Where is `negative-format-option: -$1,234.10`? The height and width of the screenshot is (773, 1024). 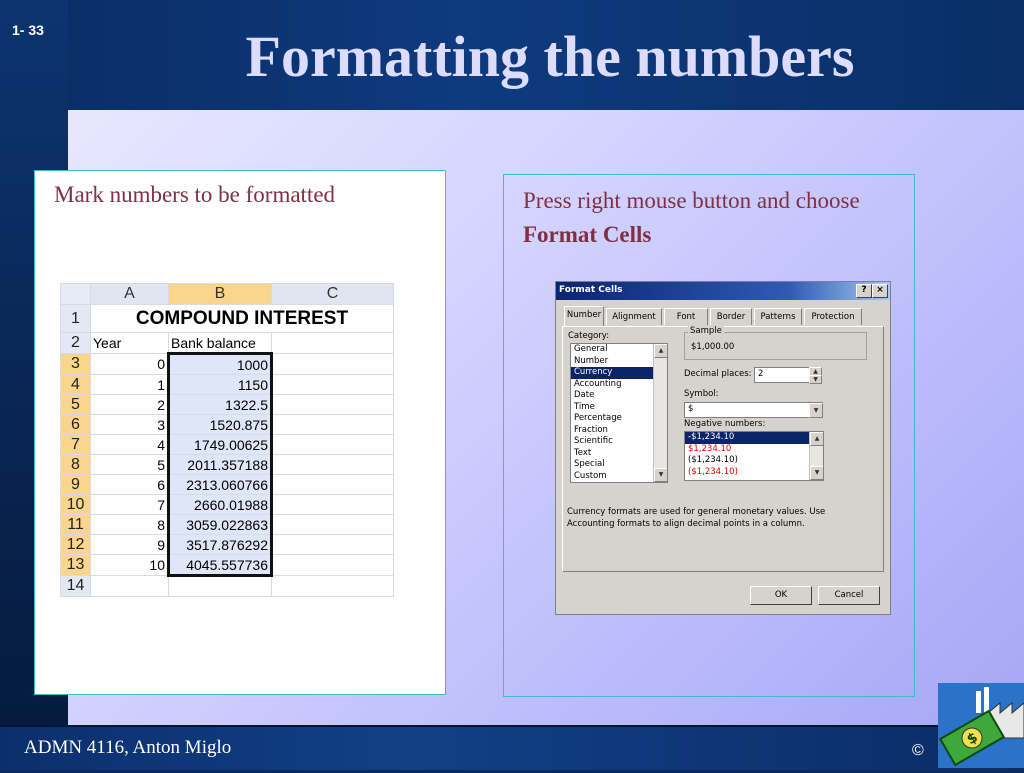
negative-format-option: -$1,234.10 is located at coordinates (754, 438).